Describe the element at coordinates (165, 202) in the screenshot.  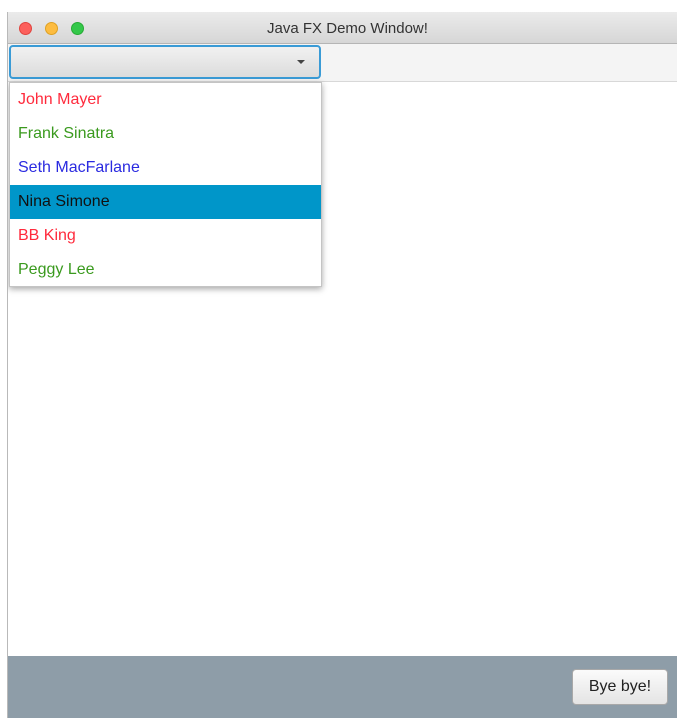
I see `list-item-nina-simone: Nina Simone` at that location.